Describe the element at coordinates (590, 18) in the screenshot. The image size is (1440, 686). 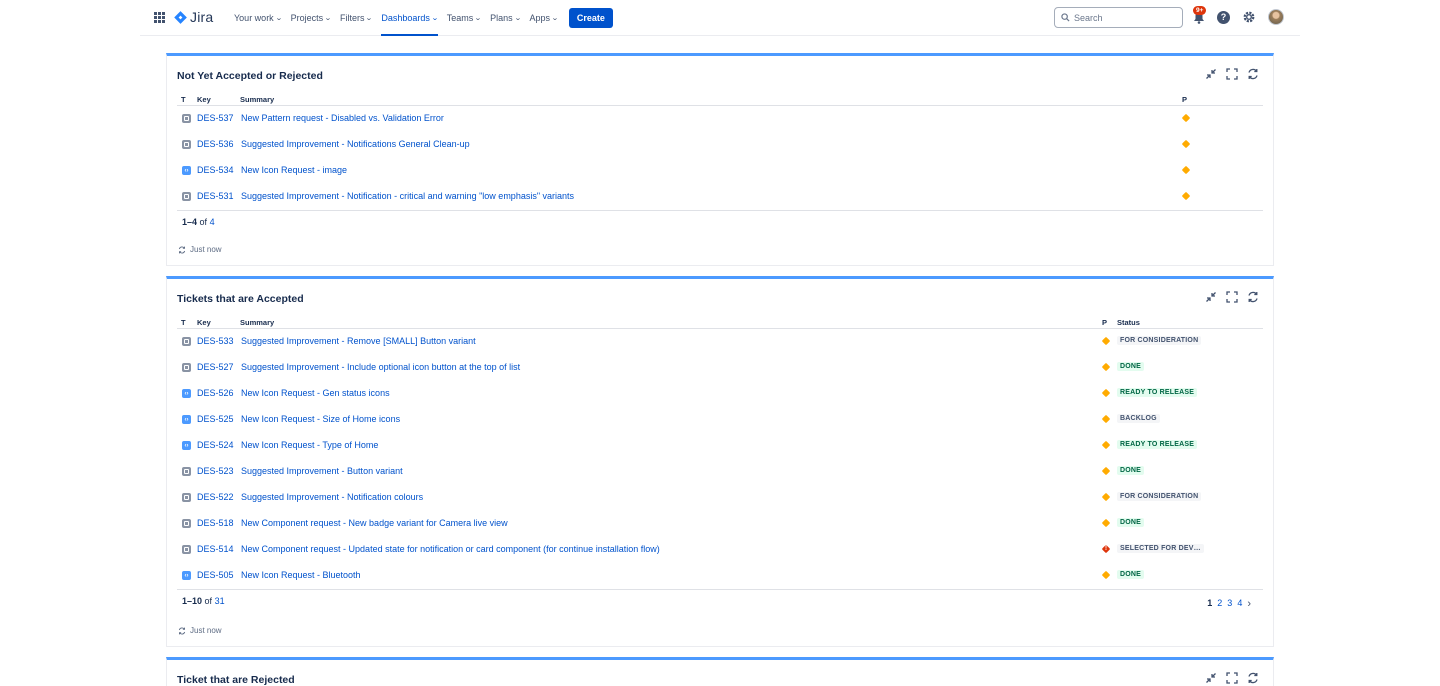
I see `create-button: Create` at that location.